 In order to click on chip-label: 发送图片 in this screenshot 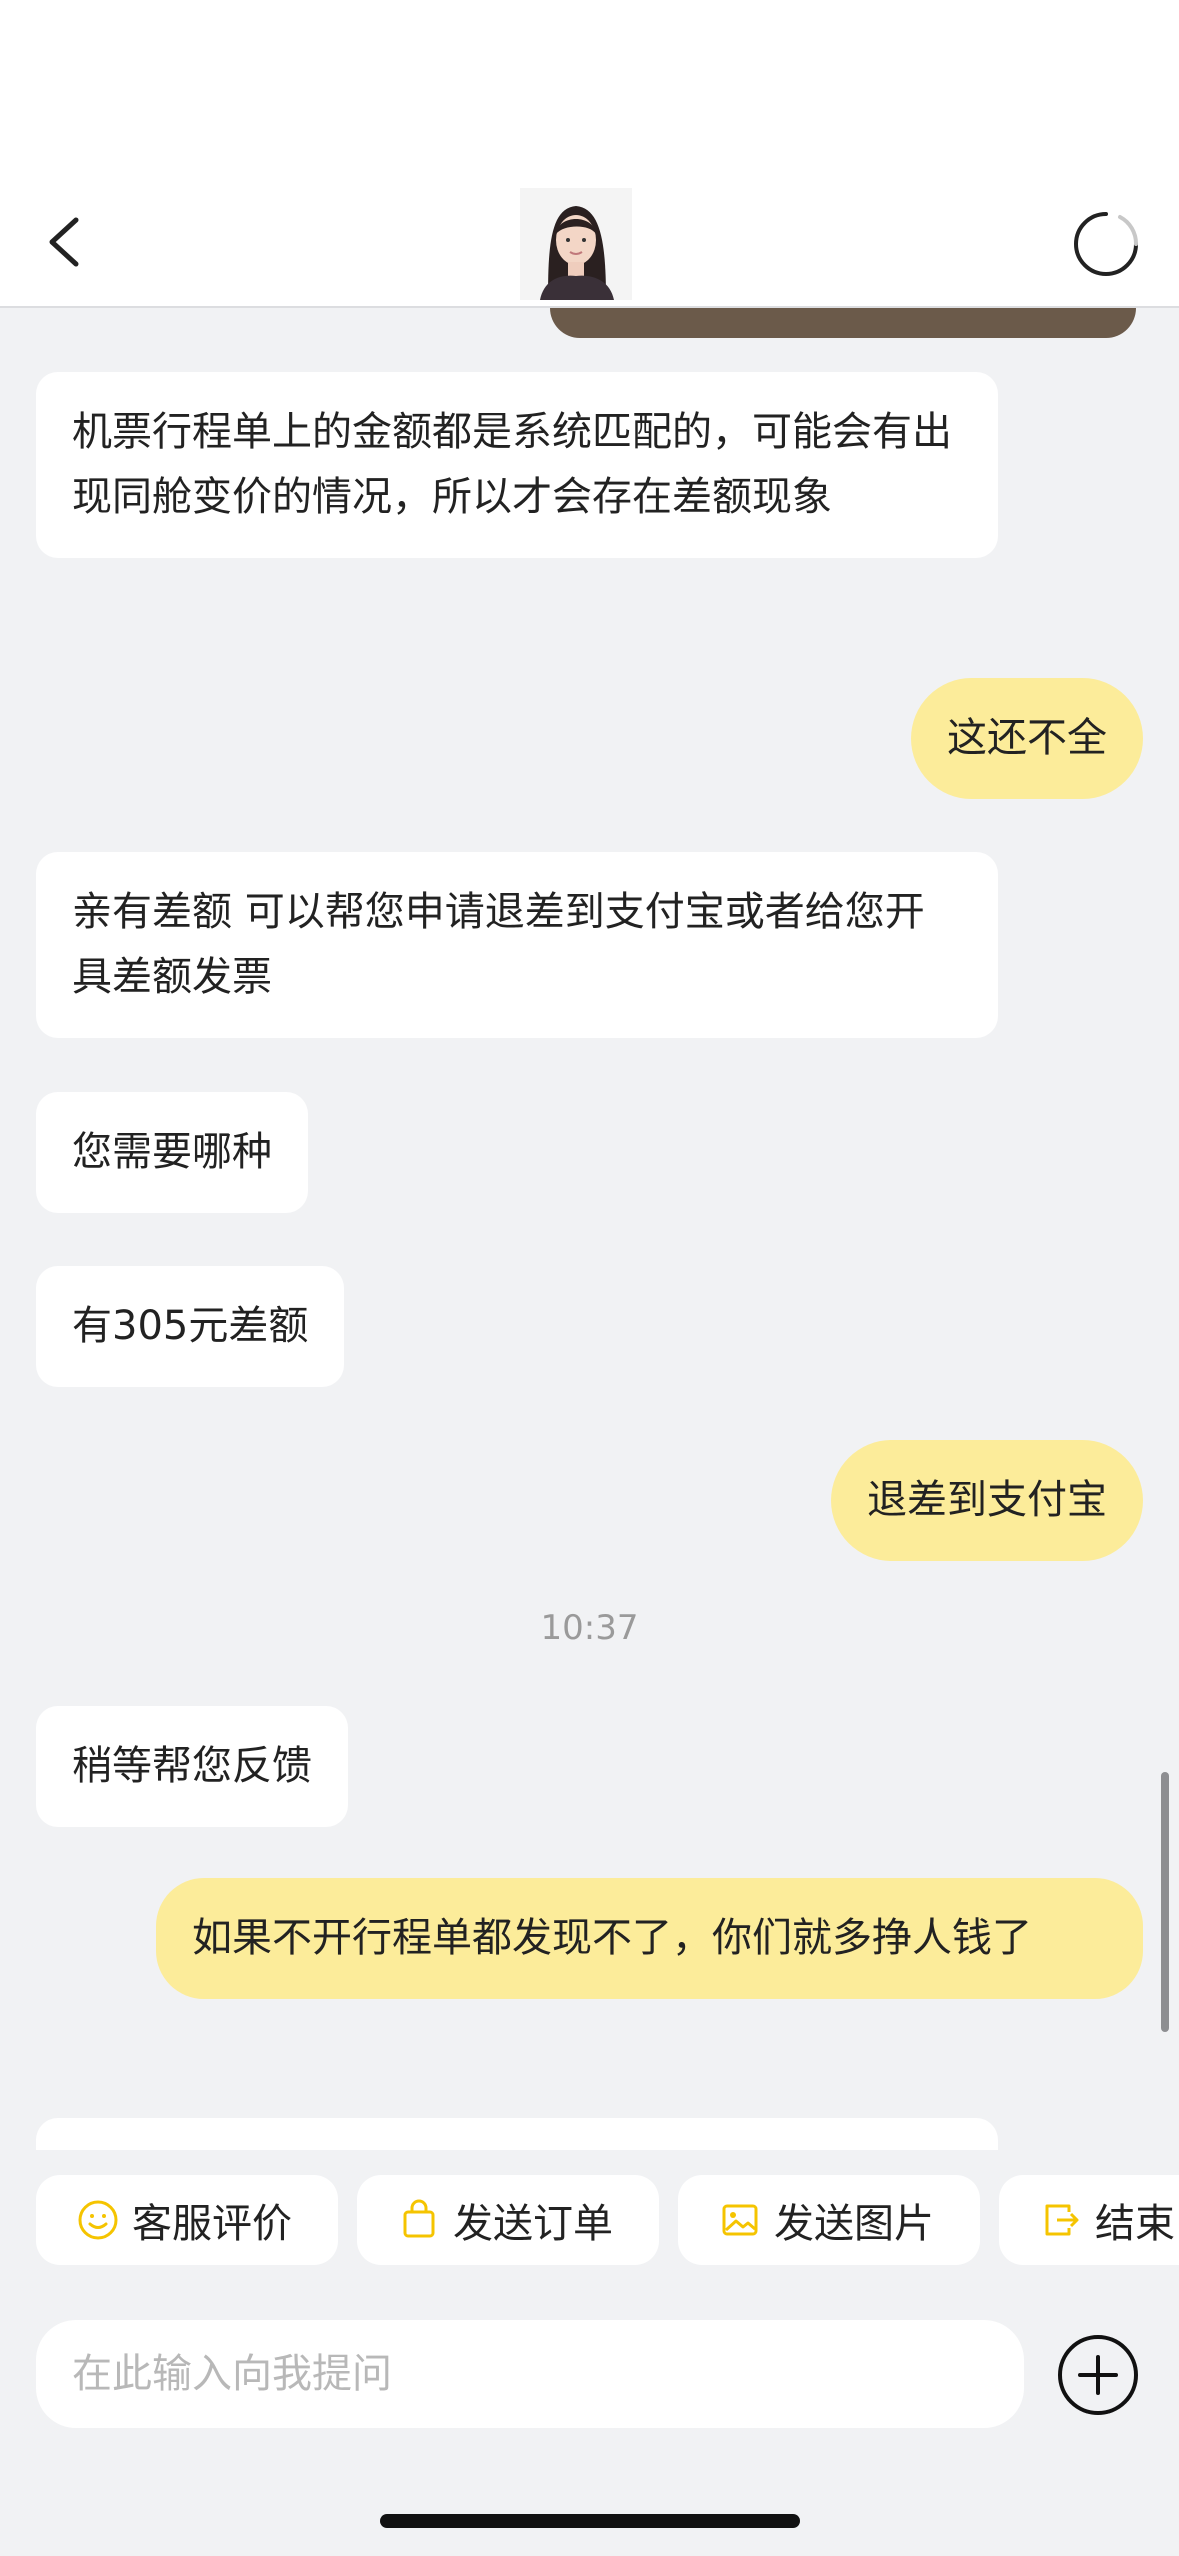, I will do `click(854, 2224)`.